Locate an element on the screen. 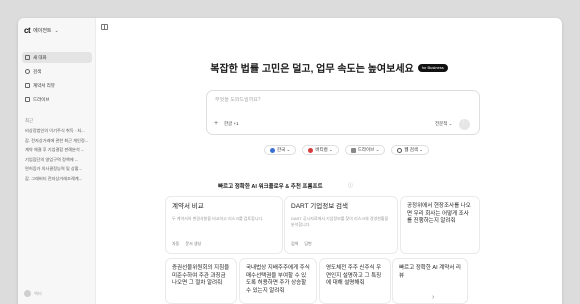  vertical-icon is located at coordinates (311, 150).